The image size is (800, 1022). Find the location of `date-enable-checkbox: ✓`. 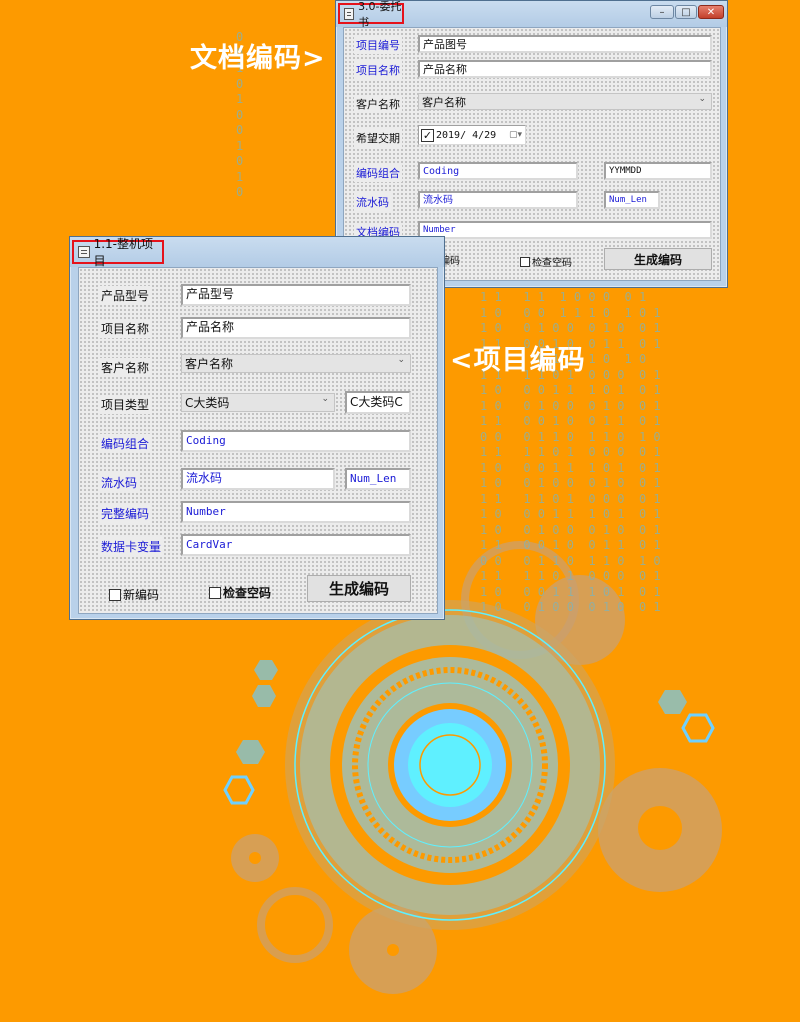

date-enable-checkbox: ✓ is located at coordinates (427, 135).